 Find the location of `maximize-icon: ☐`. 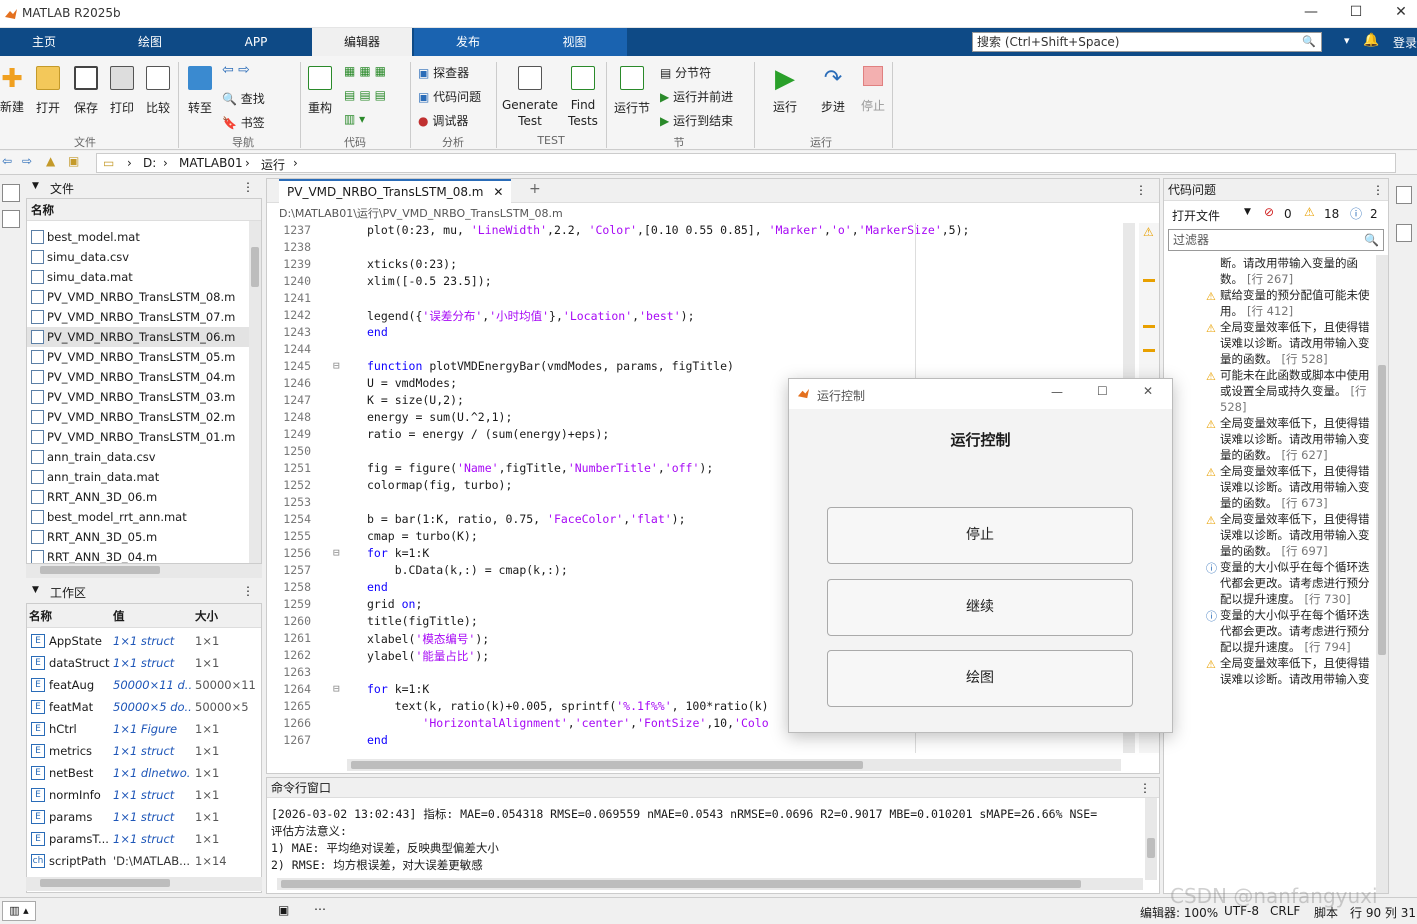

maximize-icon: ☐ is located at coordinates (1356, 14).